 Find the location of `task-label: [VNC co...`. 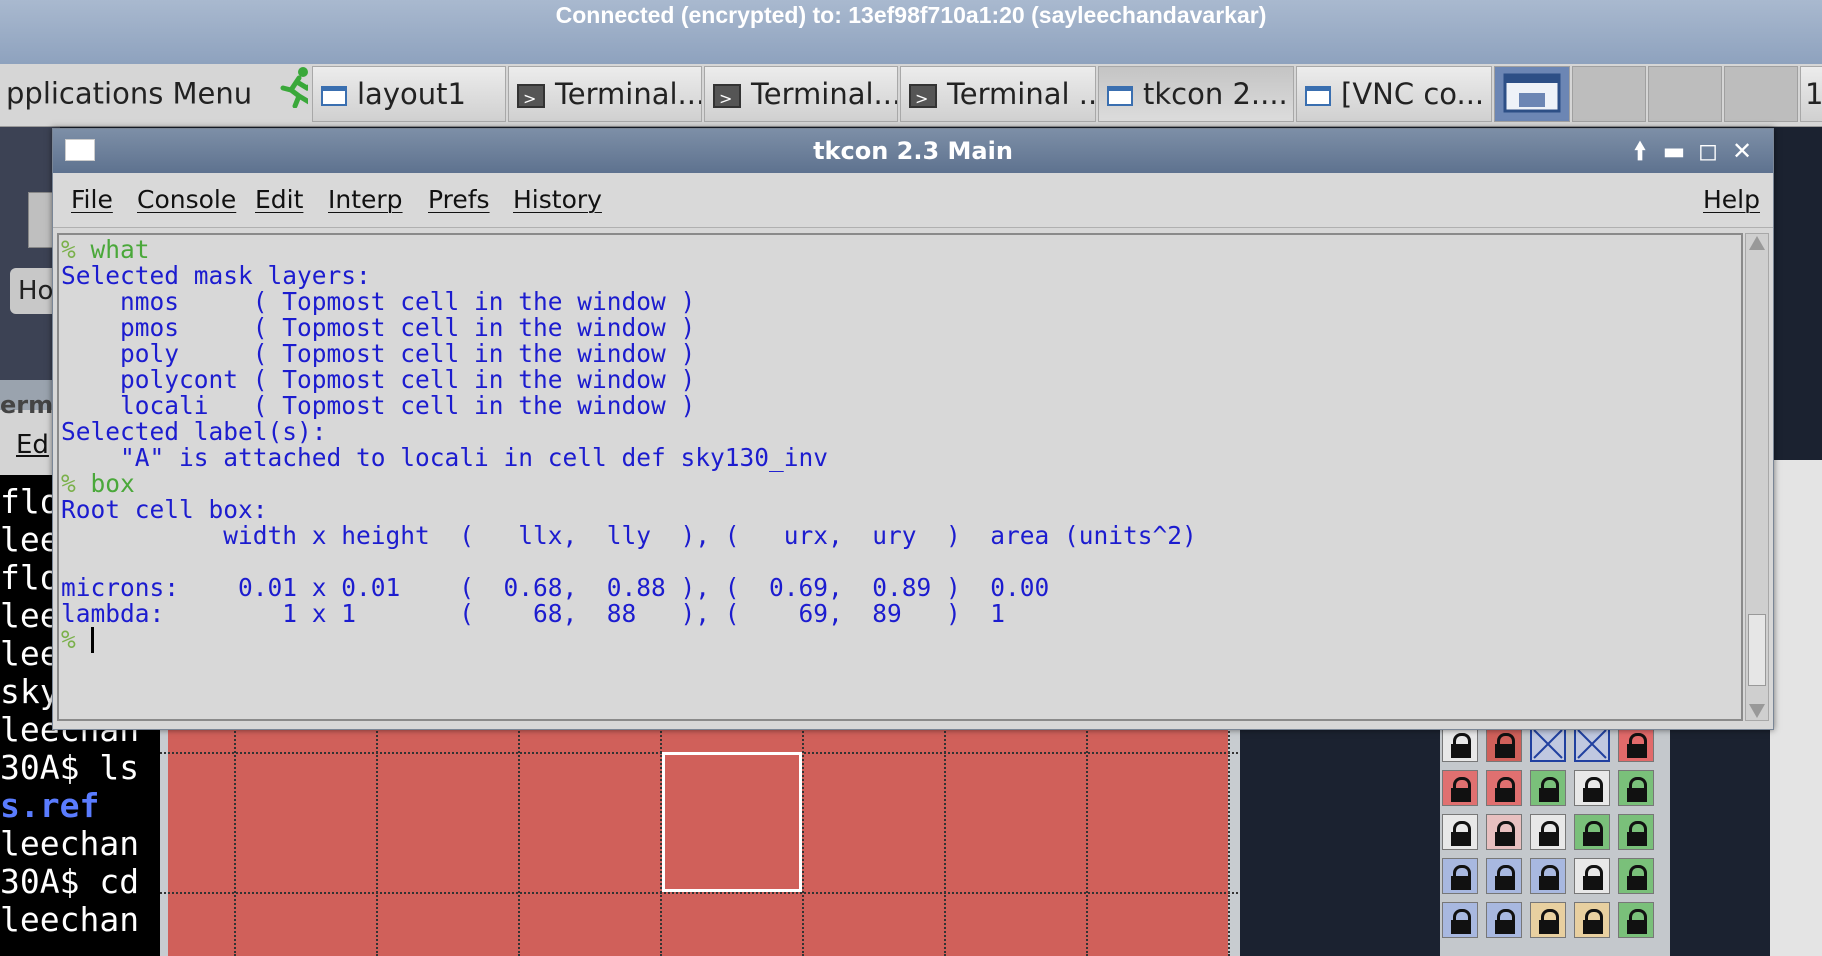

task-label: [VNC co... is located at coordinates (1413, 94).